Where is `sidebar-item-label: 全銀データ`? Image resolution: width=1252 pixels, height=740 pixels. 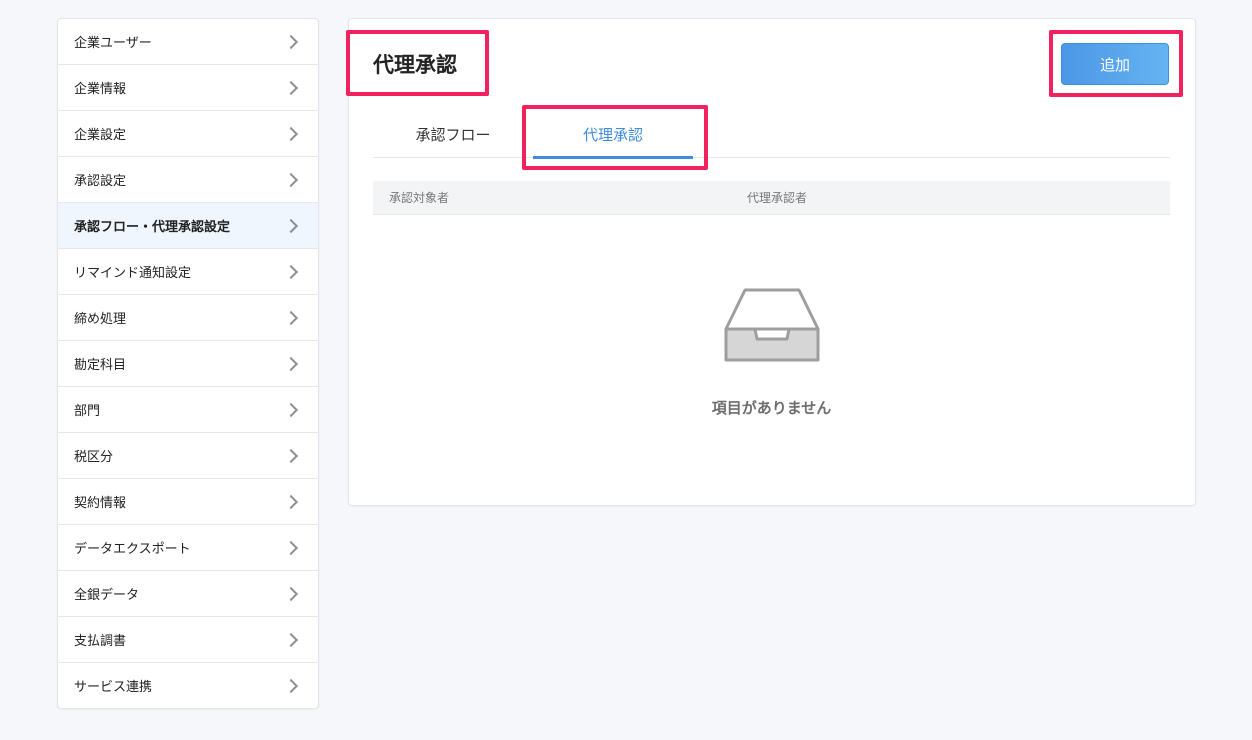 sidebar-item-label: 全銀データ is located at coordinates (107, 595).